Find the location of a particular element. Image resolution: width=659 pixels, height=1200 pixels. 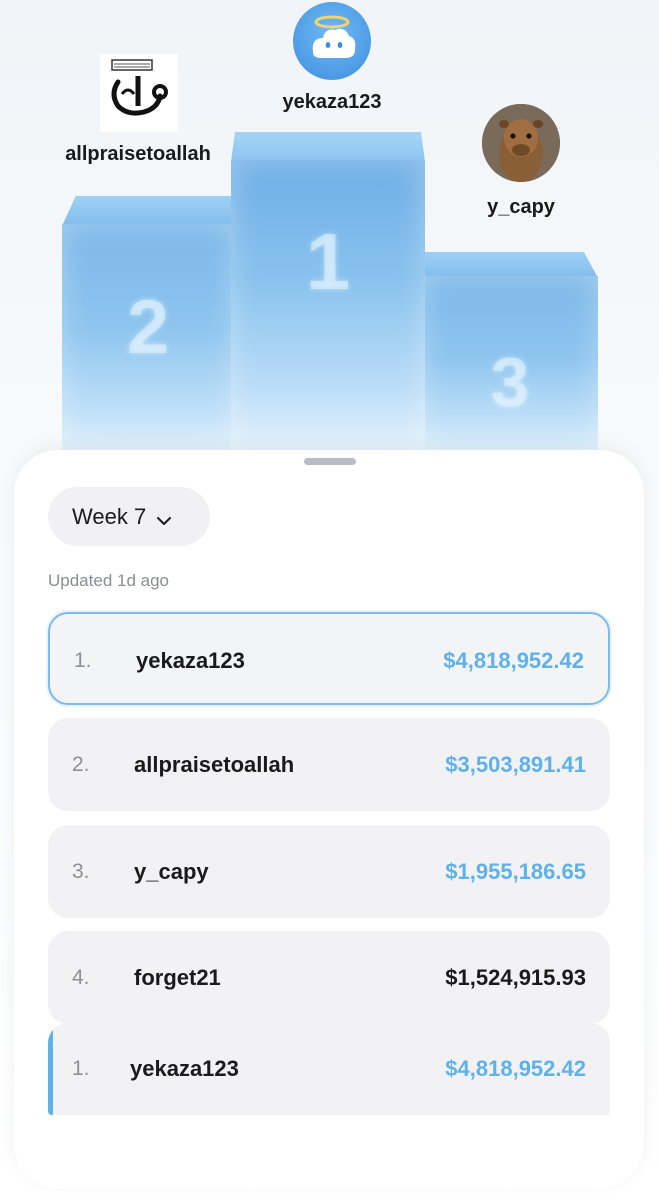

row-amount: $3,503,891.41 is located at coordinates (515, 764).